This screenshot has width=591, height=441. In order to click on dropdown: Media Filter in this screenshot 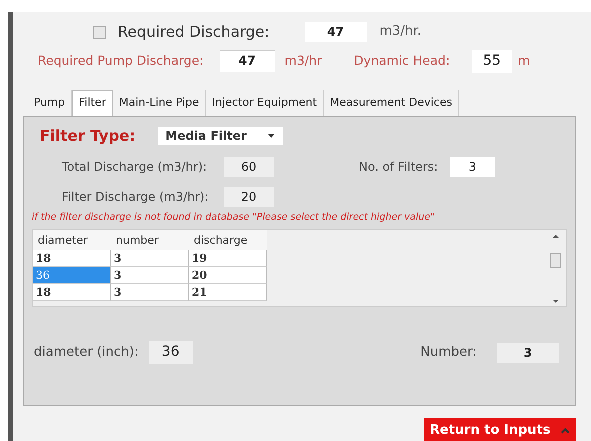, I will do `click(220, 135)`.